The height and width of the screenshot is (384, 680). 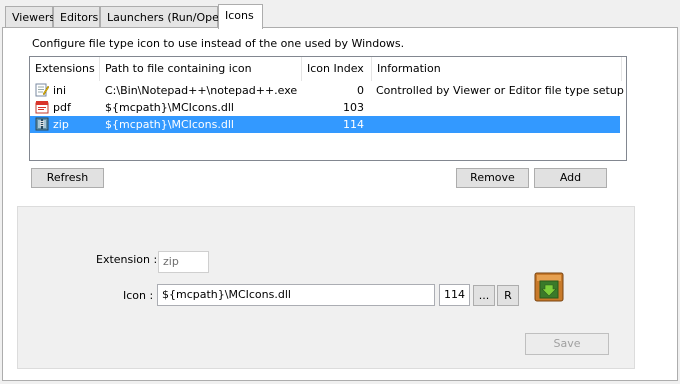 I want to click on reset-button: R, so click(x=508, y=295).